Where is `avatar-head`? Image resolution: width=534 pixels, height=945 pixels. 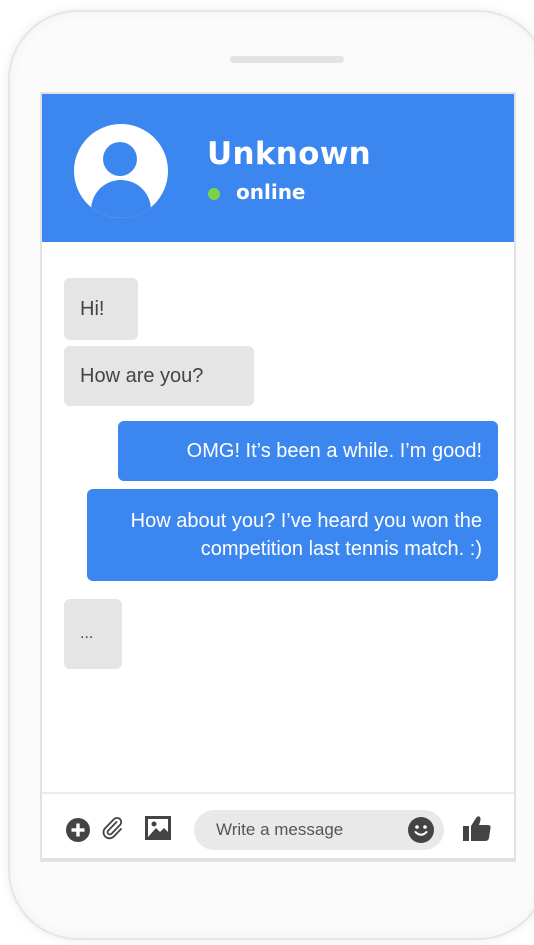
avatar-head is located at coordinates (120, 159).